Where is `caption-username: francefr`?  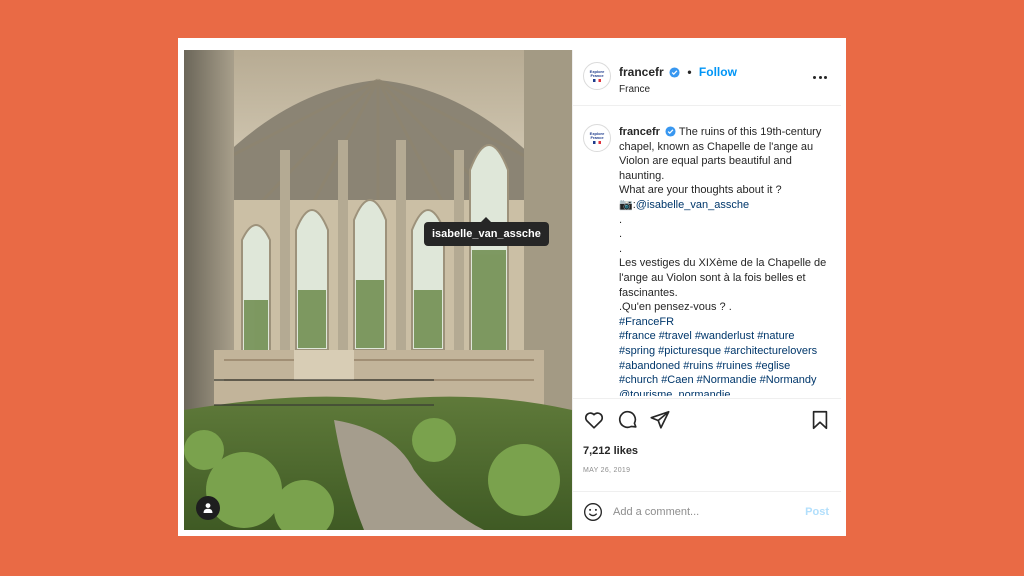 caption-username: francefr is located at coordinates (639, 132).